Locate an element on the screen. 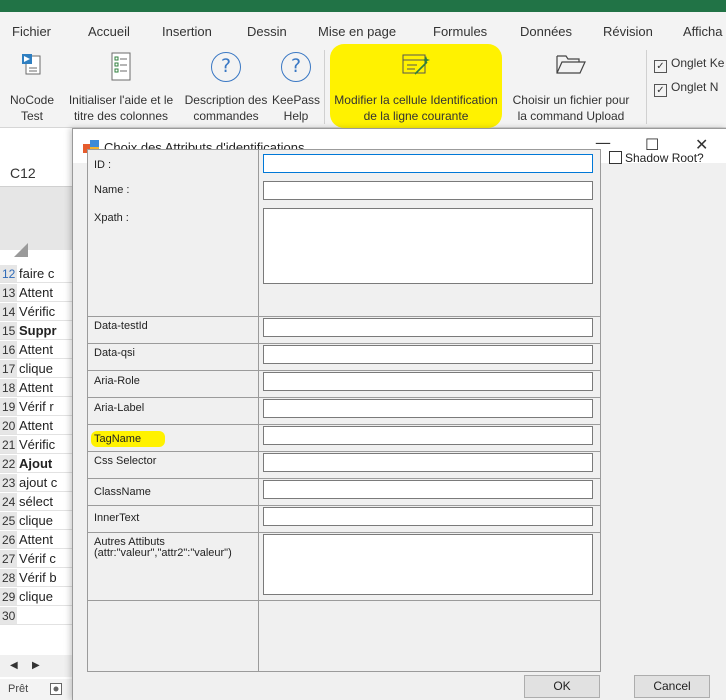  table-row: 27 Vérif c is located at coordinates (36, 558).